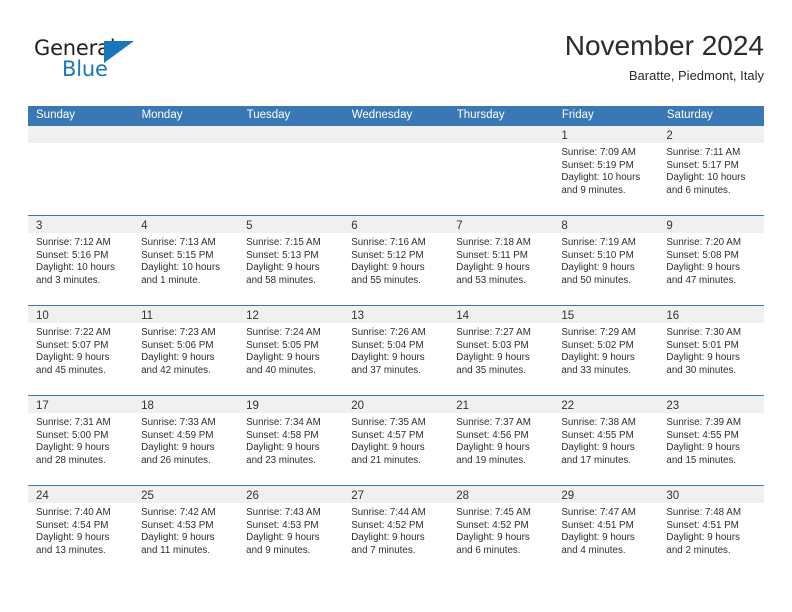 The width and height of the screenshot is (792, 612). Describe the element at coordinates (147, 316) in the screenshot. I see `day-number: 11` at that location.